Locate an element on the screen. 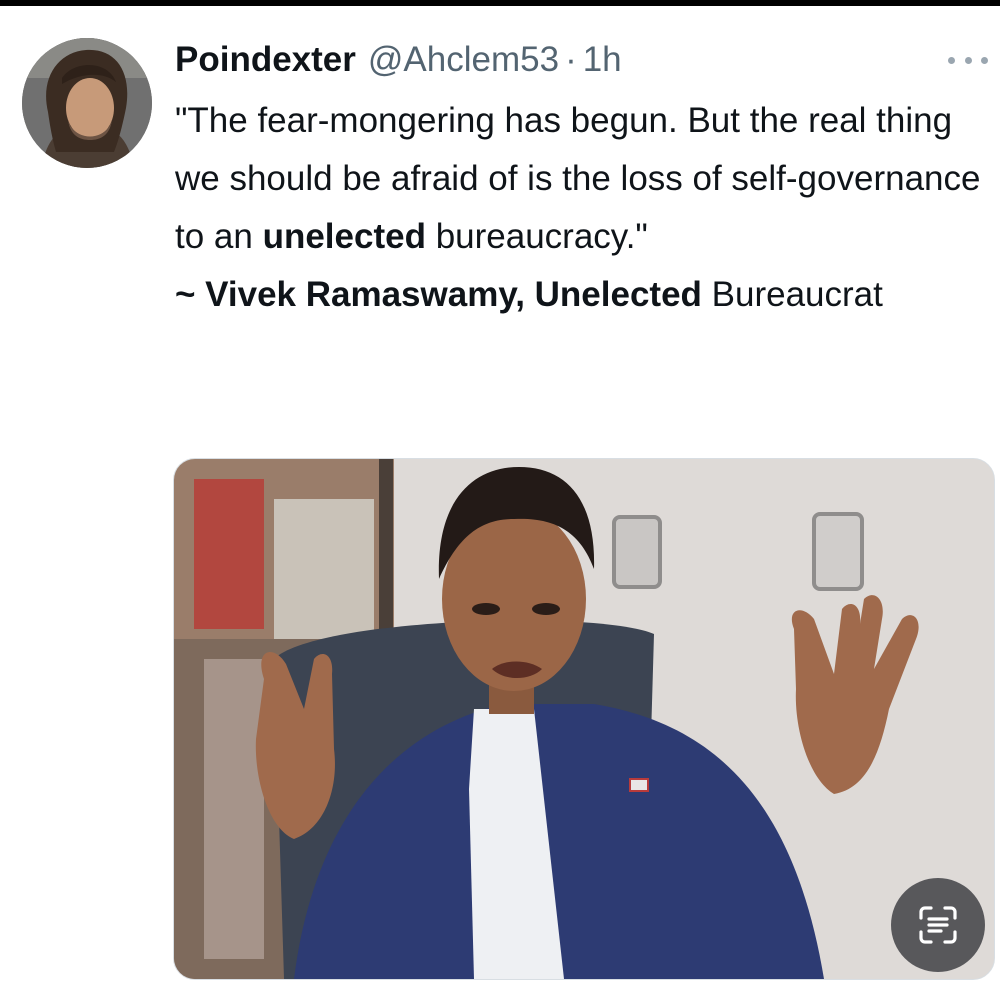 This screenshot has width=1000, height=990. more-horizontal-icon is located at coordinates (968, 60).